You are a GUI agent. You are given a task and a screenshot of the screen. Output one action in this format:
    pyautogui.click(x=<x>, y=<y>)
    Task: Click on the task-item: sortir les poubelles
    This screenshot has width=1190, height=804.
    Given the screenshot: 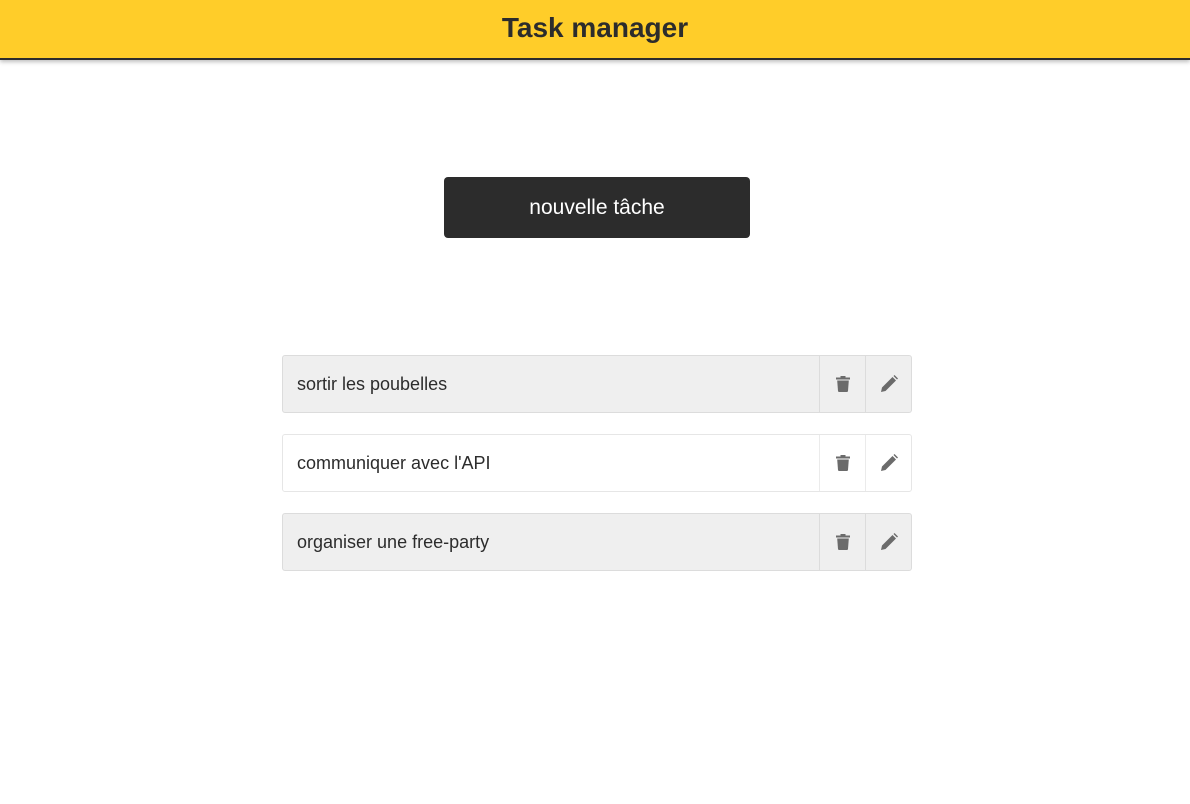 What is the action you would take?
    pyautogui.click(x=597, y=384)
    